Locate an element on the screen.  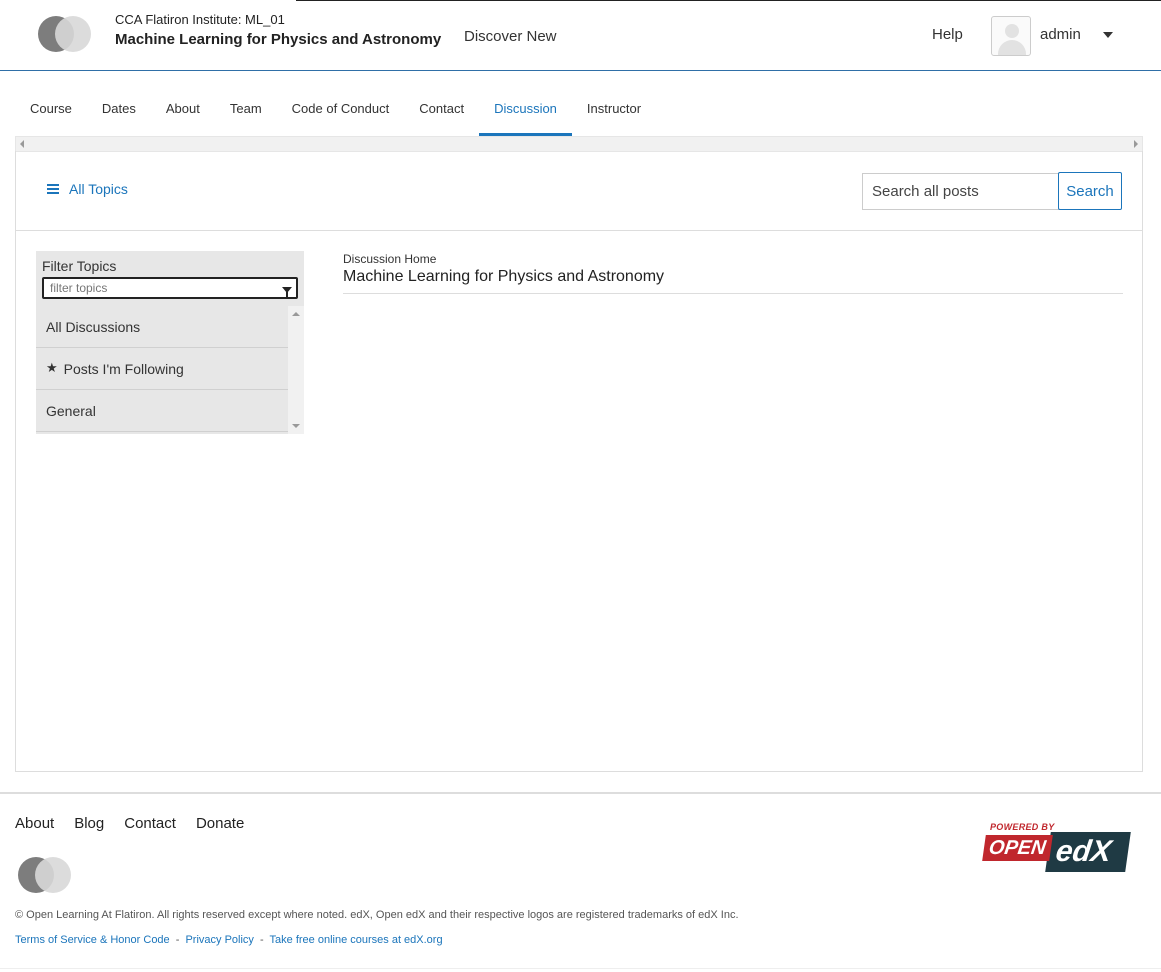
site-logo is located at coordinates (65, 34).